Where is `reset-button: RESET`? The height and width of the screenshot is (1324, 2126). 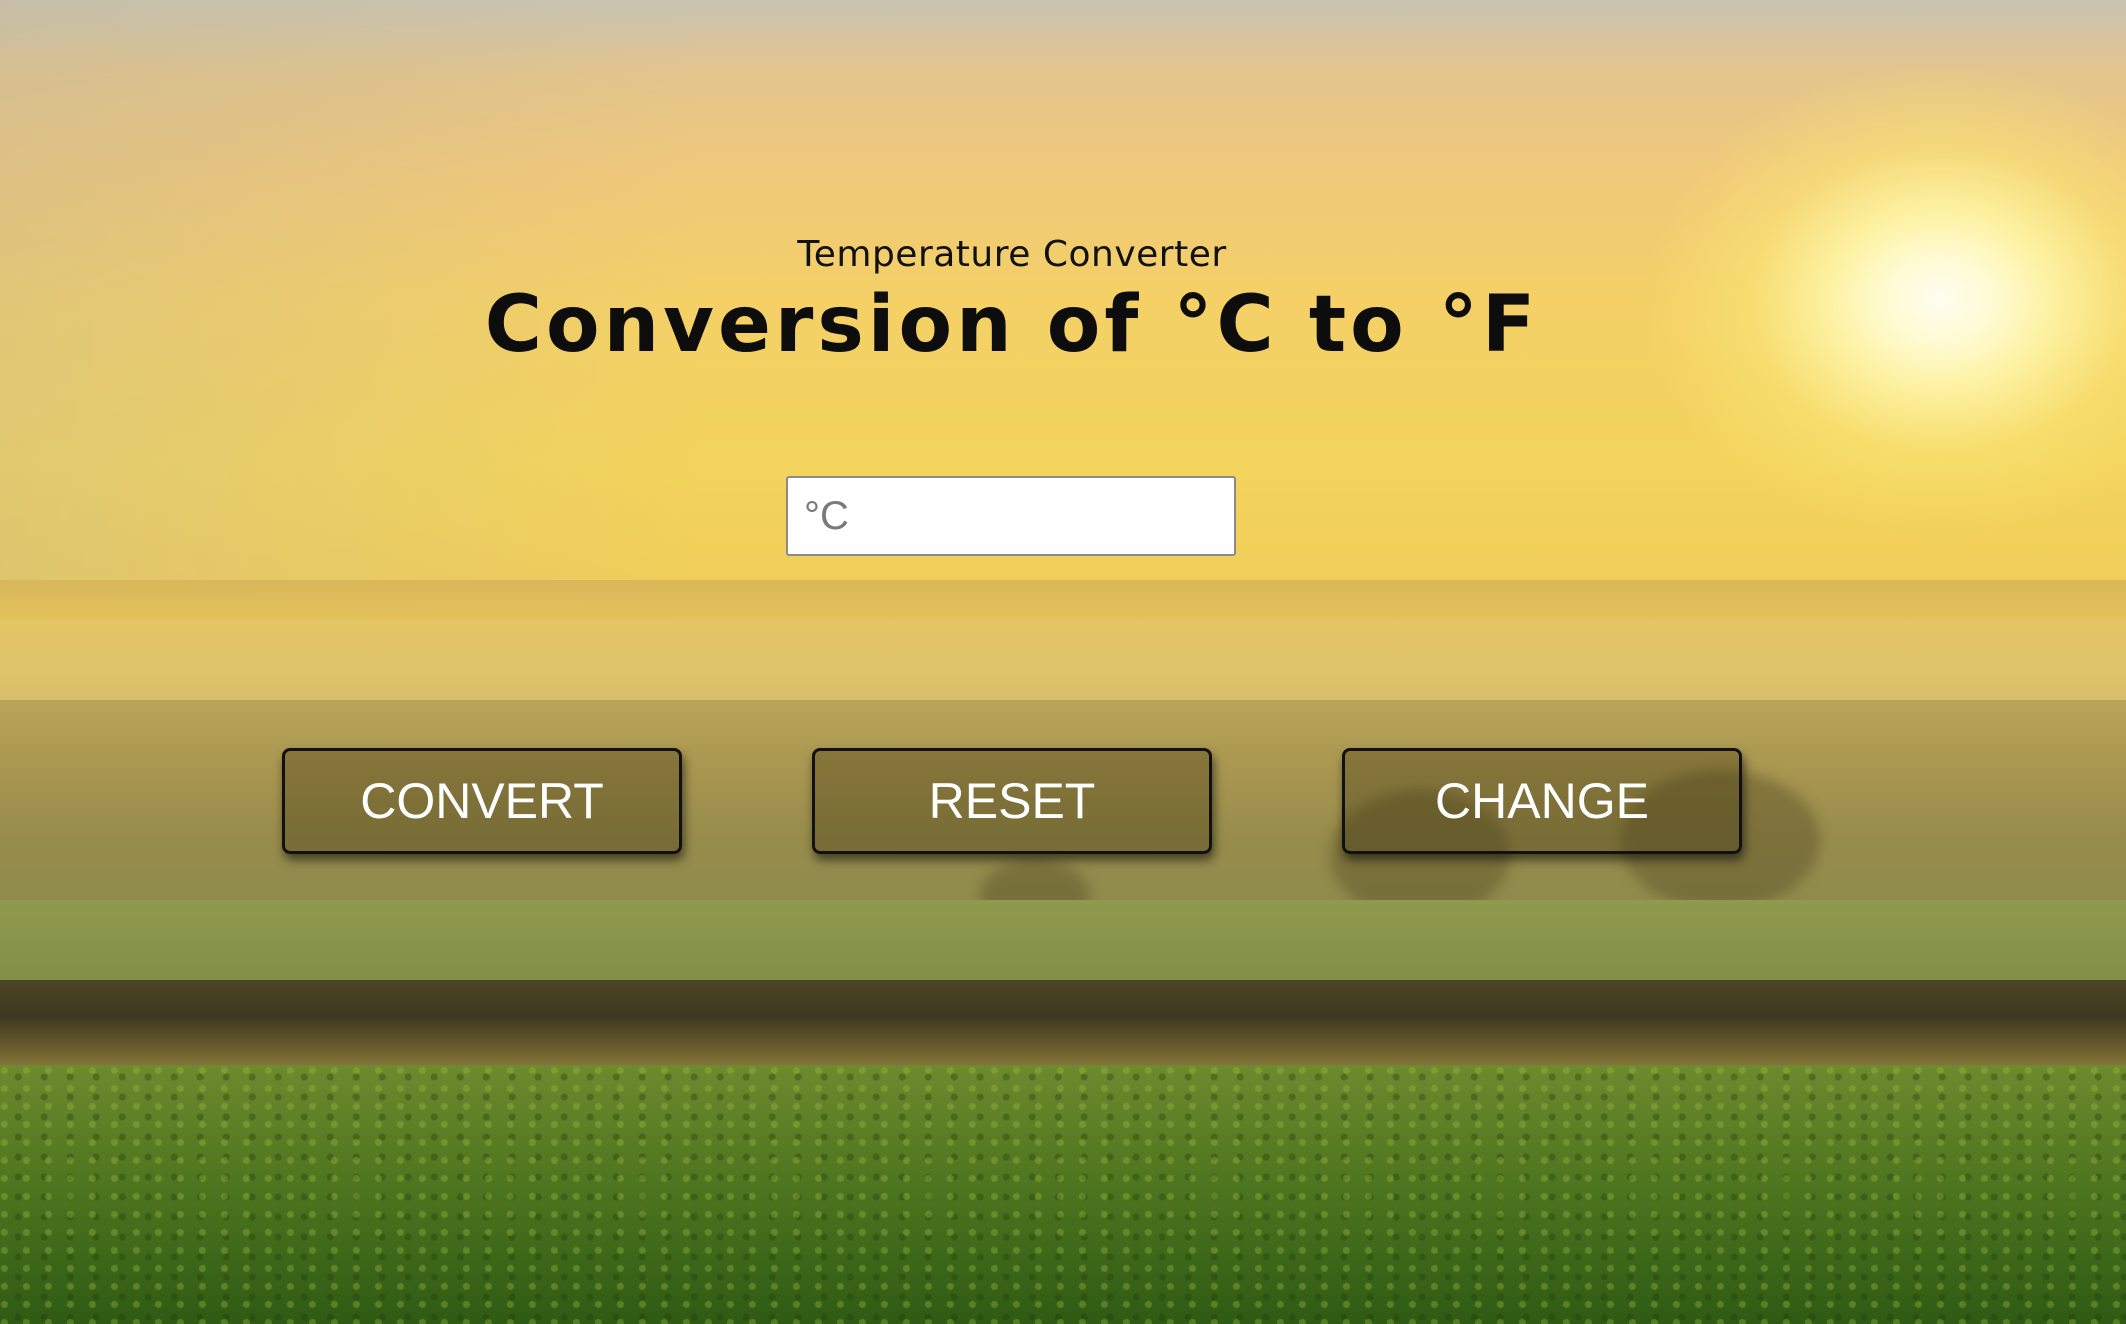
reset-button: RESET is located at coordinates (1012, 801).